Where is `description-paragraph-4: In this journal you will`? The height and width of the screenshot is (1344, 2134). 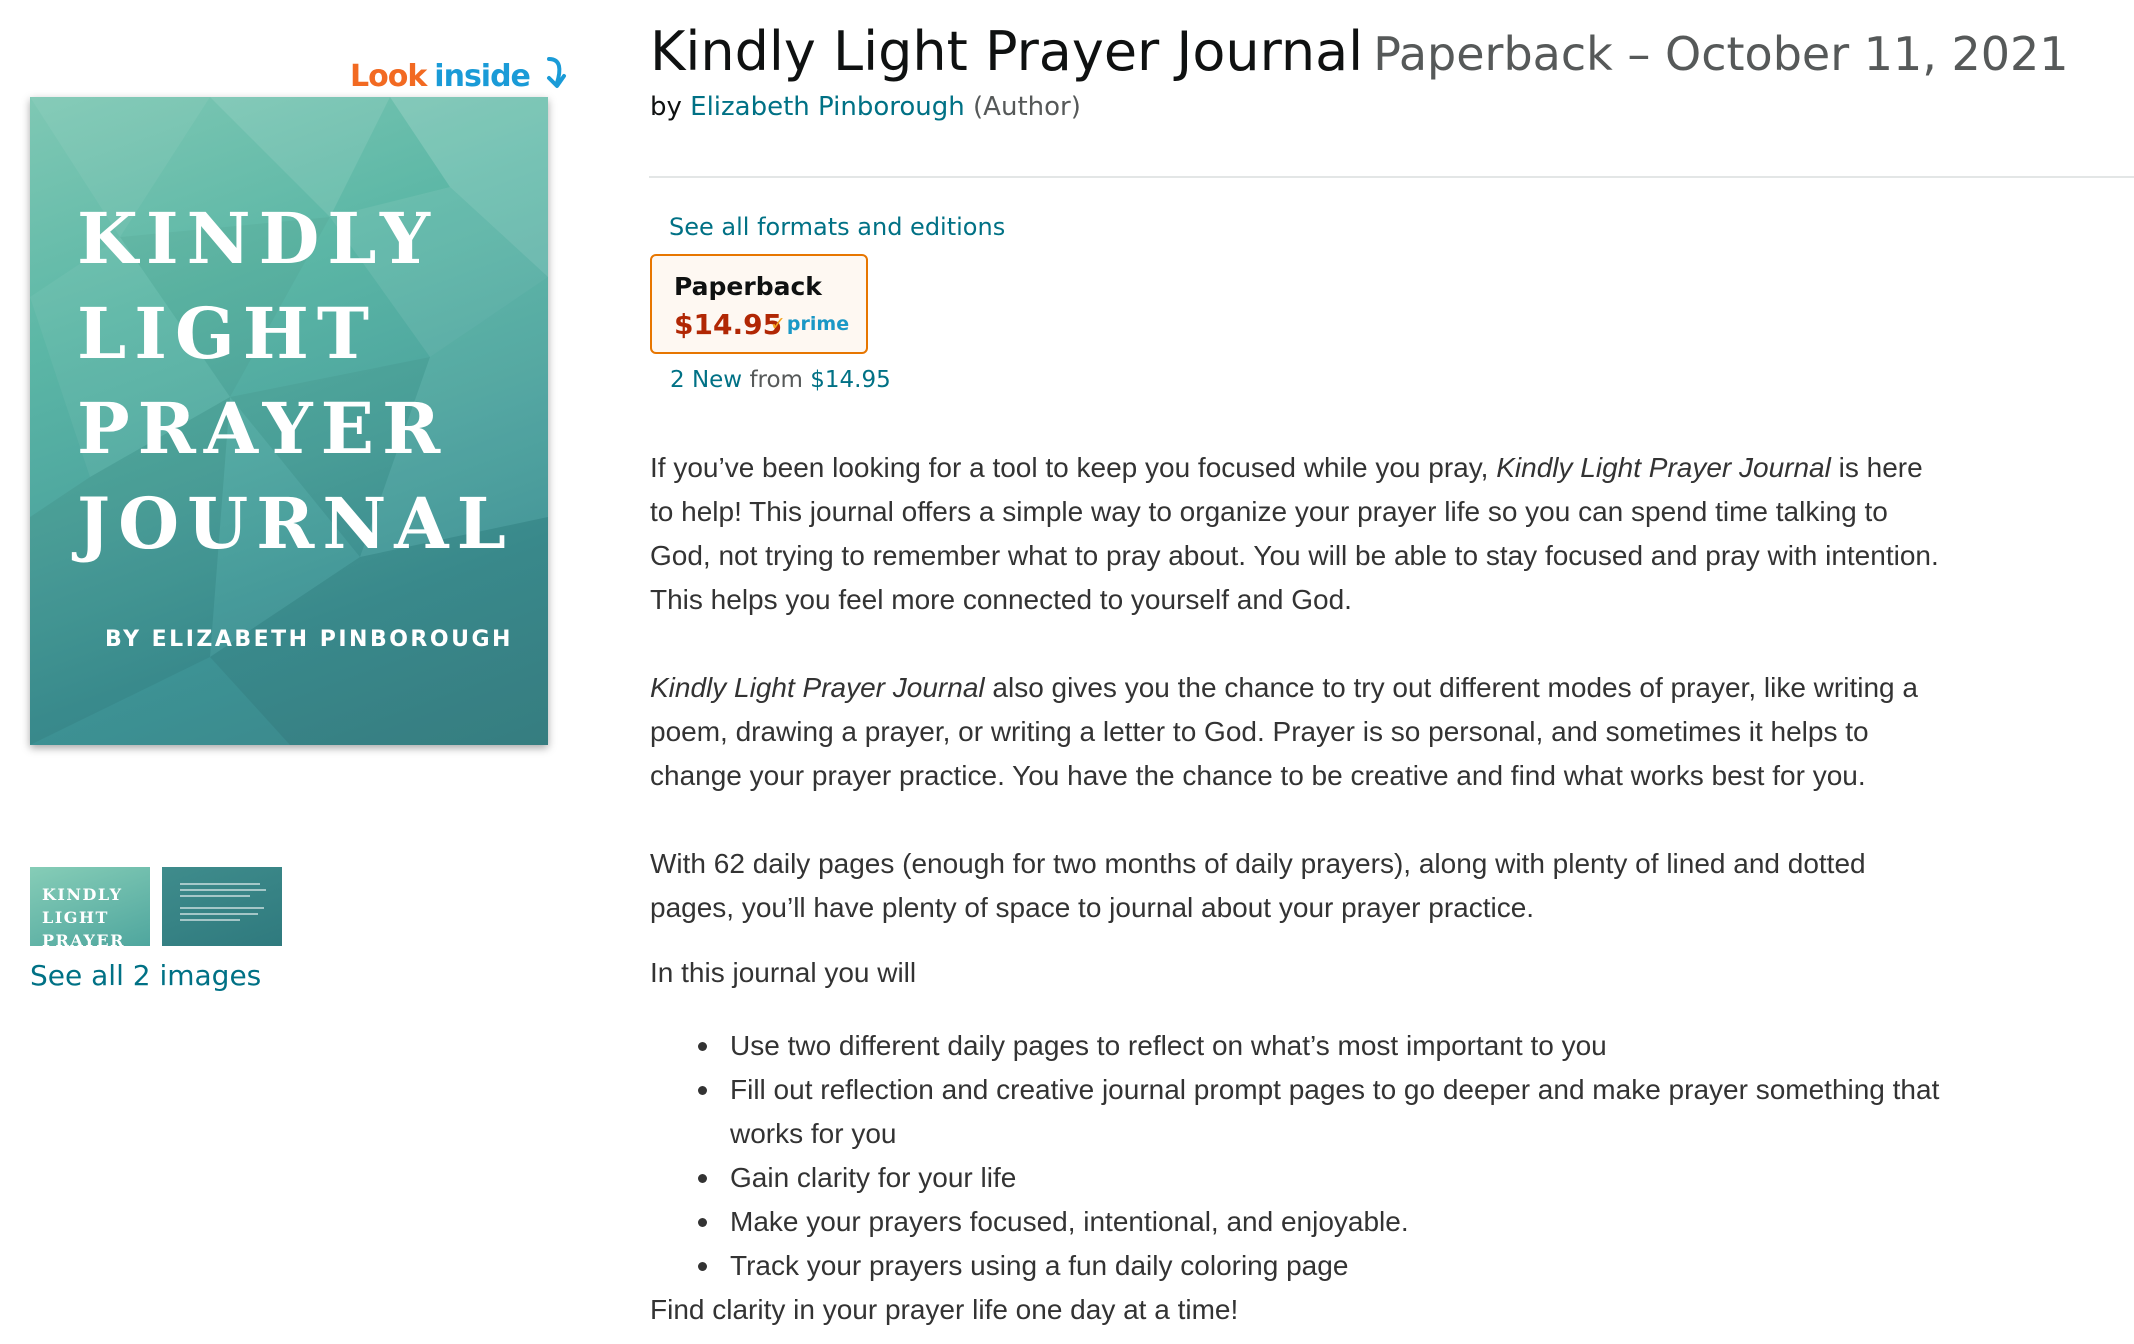
description-paragraph-4: In this journal you will is located at coordinates (783, 972).